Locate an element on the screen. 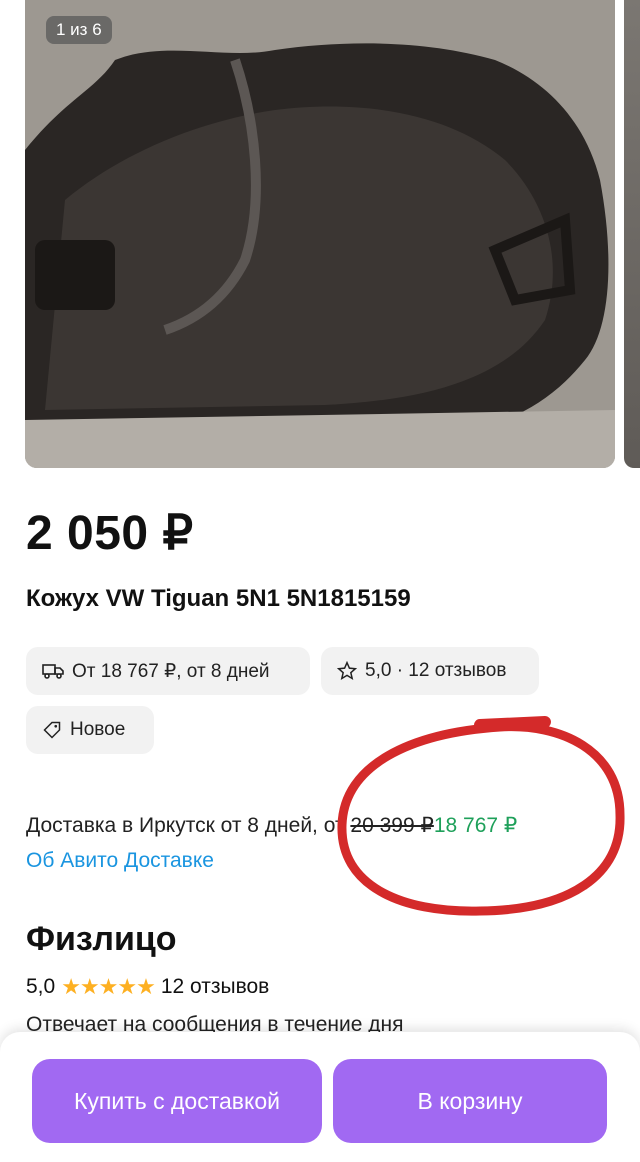  seller-reviews-count: 12 отзывов is located at coordinates (215, 986).